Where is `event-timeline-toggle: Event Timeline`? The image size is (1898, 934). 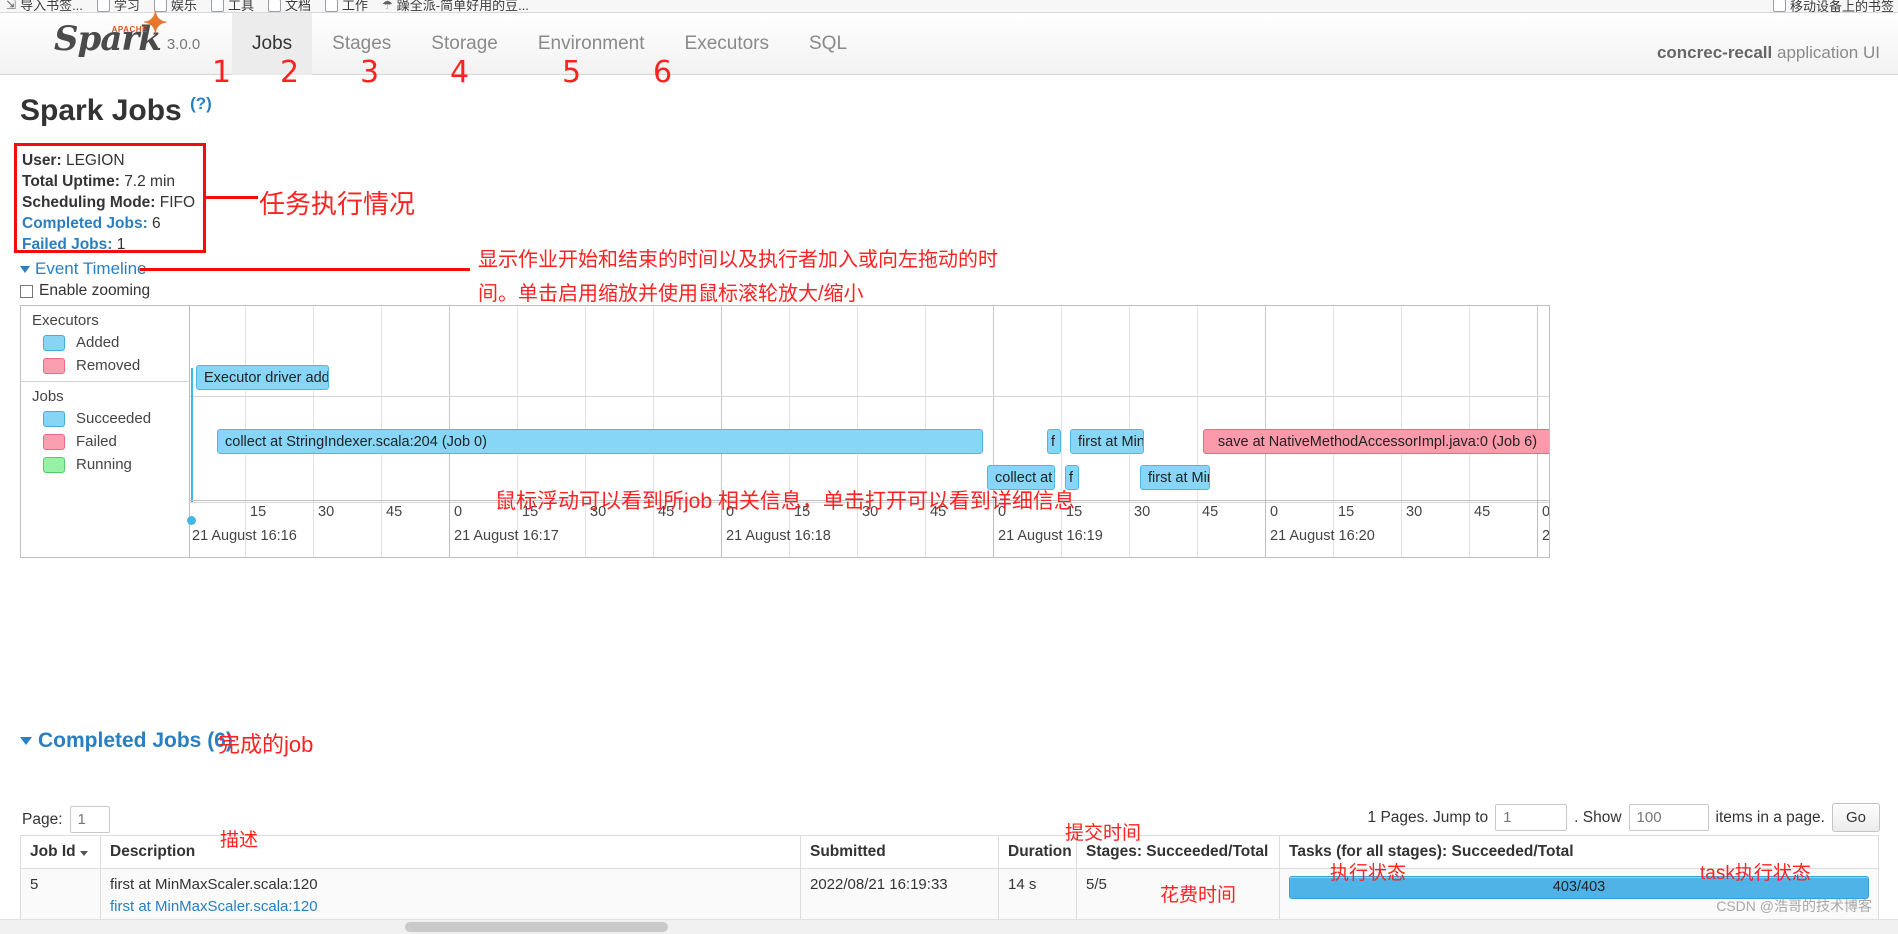 event-timeline-toggle: Event Timeline is located at coordinates (83, 269).